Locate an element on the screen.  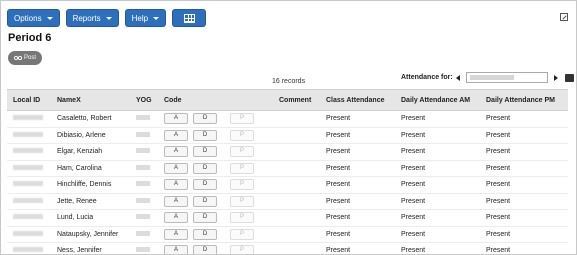
page-title: Period 6 is located at coordinates (30, 38).